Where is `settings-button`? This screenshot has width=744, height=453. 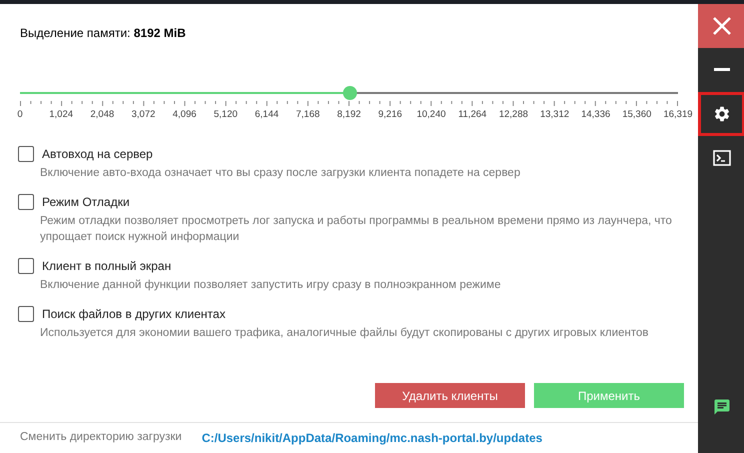
settings-button is located at coordinates (721, 114).